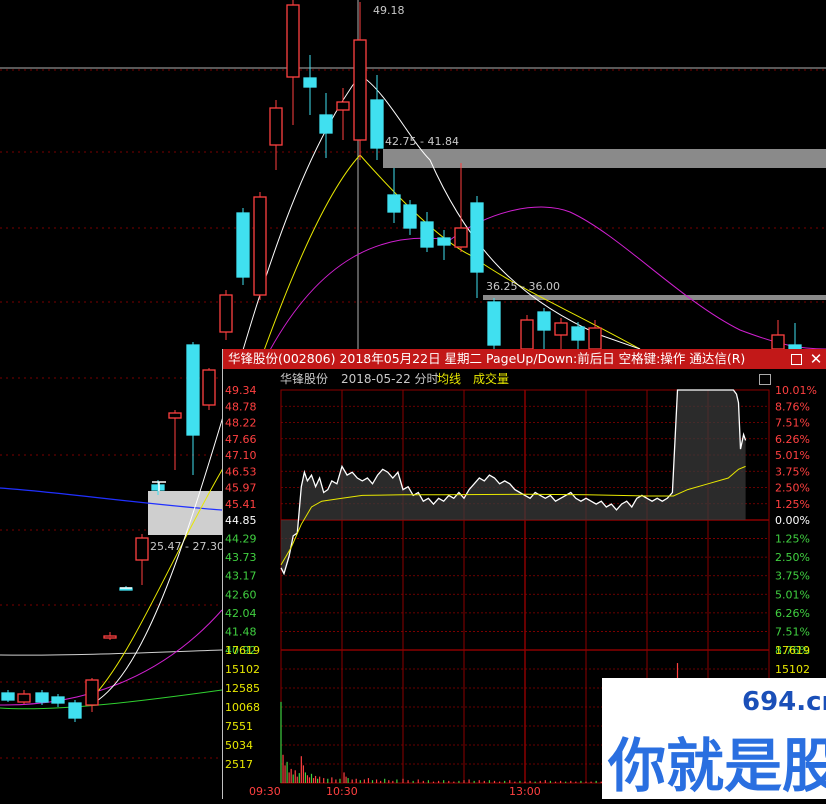 This screenshot has width=826, height=804. What do you see at coordinates (390, 379) in the screenshot?
I see `chart-date: 2018-05-22 分时` at bounding box center [390, 379].